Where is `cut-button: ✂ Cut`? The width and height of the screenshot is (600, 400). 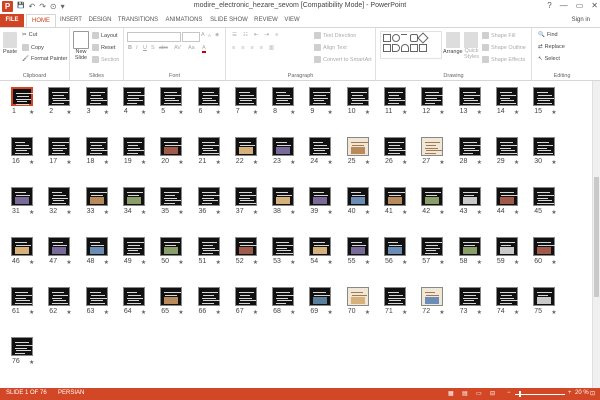 cut-button: ✂ Cut is located at coordinates (29, 35).